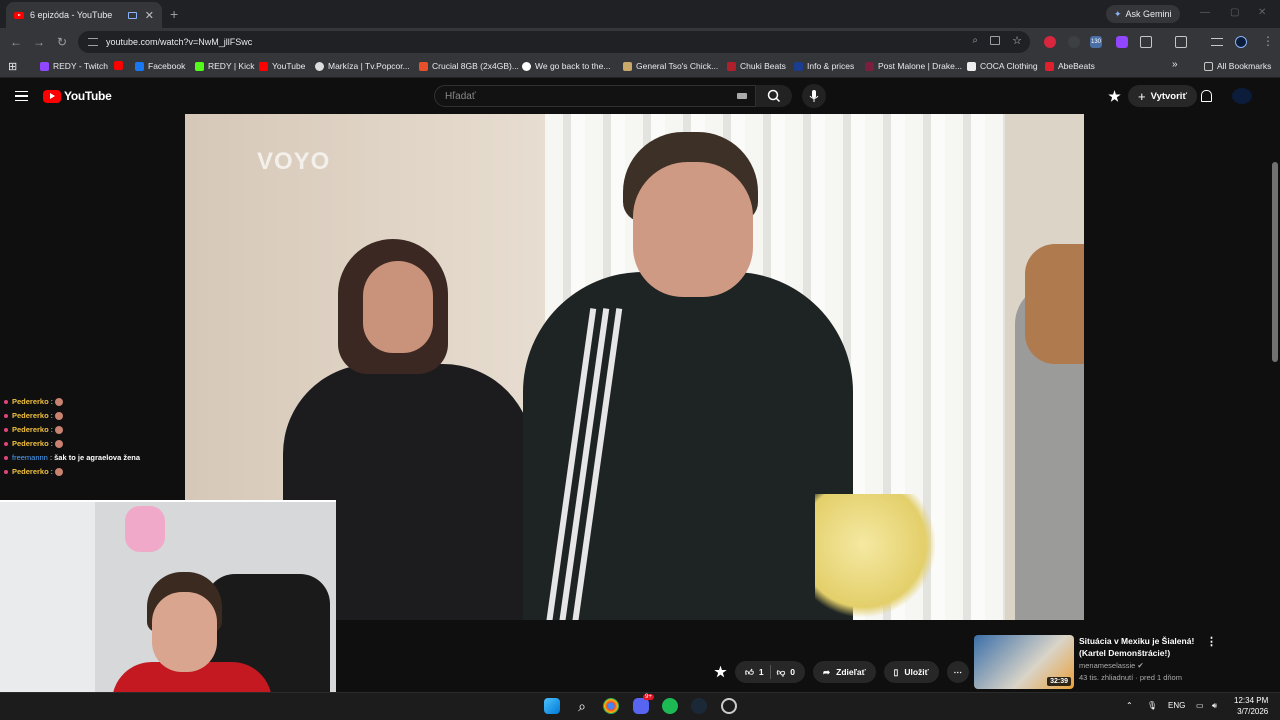 This screenshot has width=1280, height=720. I want to click on bookmark-item: REDY | Kick, so click(224, 66).